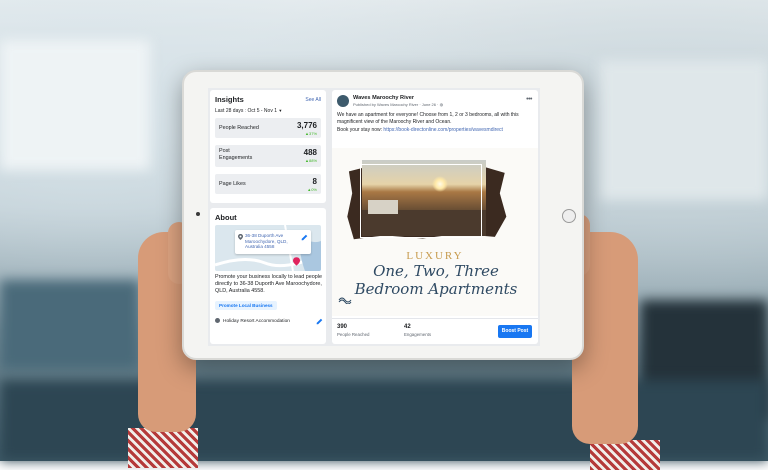 This screenshot has height=470, width=768. What do you see at coordinates (268, 184) in the screenshot?
I see `metric-page-likes: Page Likes 8 ▲0%` at bounding box center [268, 184].